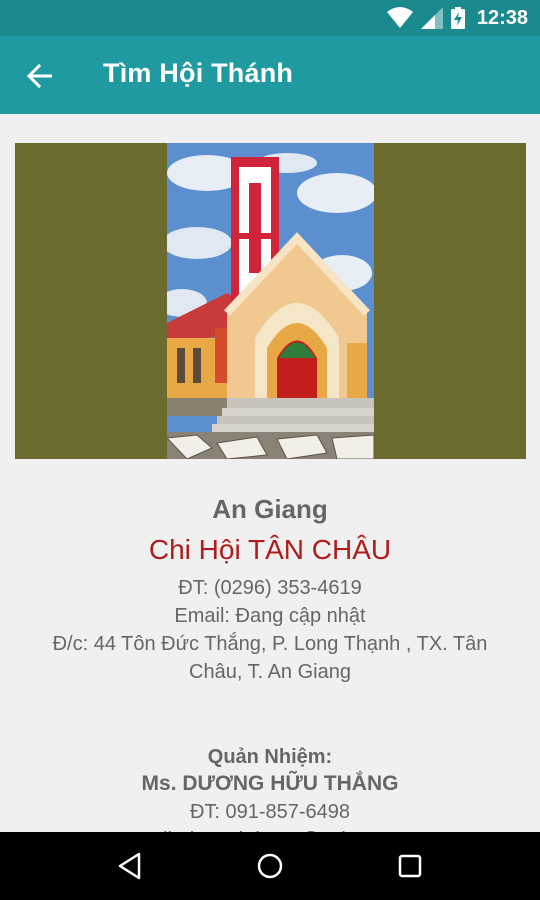  What do you see at coordinates (270, 757) in the screenshot?
I see `pastor-label: Quản Nhiệm:` at bounding box center [270, 757].